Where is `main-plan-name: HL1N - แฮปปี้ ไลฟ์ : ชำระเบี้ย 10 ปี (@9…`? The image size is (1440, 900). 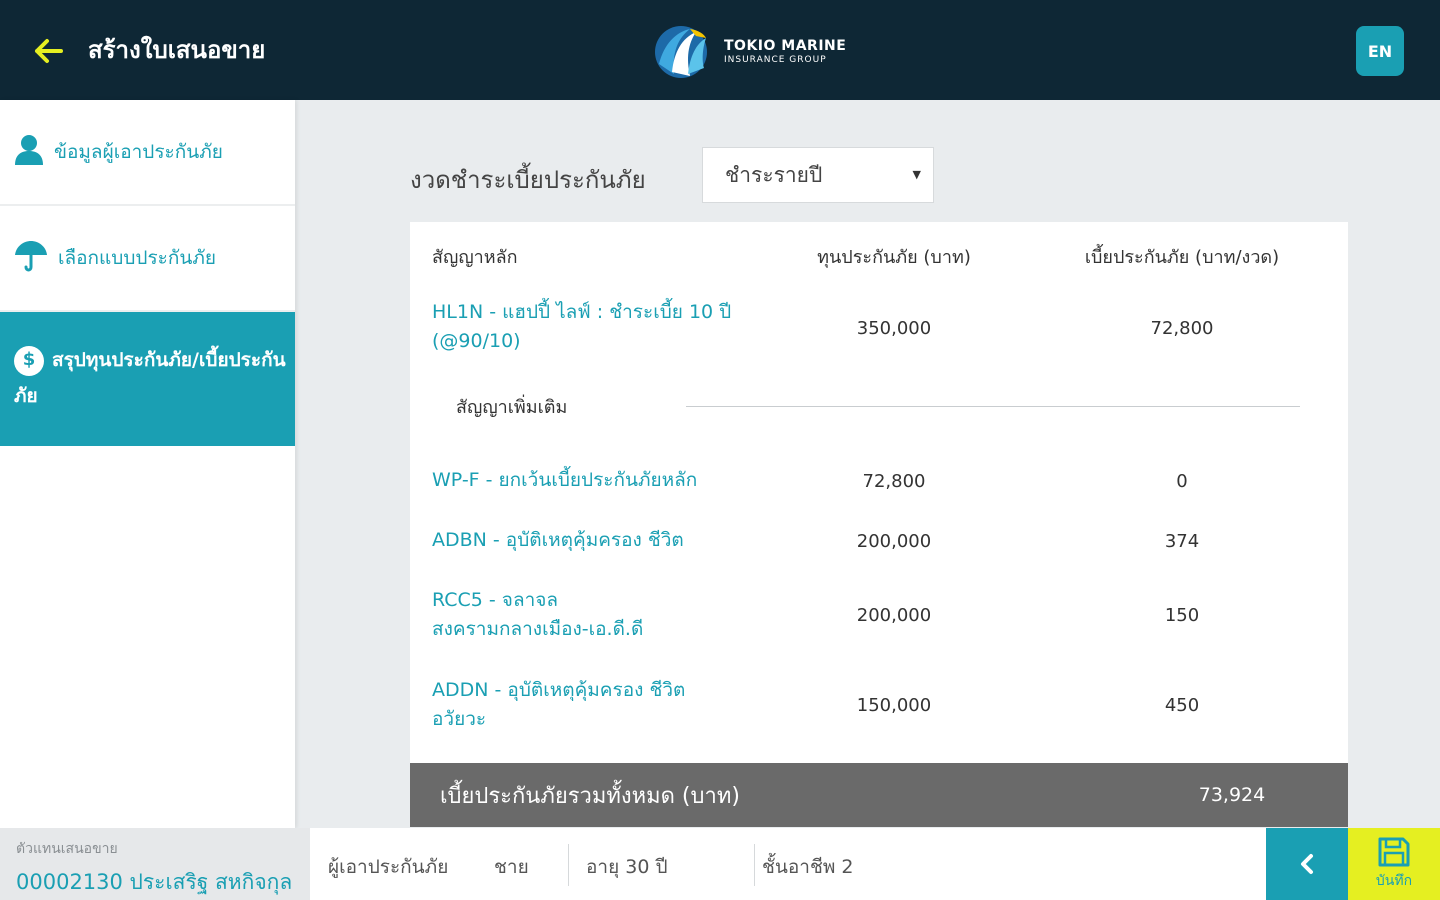 main-plan-name: HL1N - แฮปปี้ ไลฟ์ : ชำระเบี้ย 10 ปี (@9… is located at coordinates (592, 327).